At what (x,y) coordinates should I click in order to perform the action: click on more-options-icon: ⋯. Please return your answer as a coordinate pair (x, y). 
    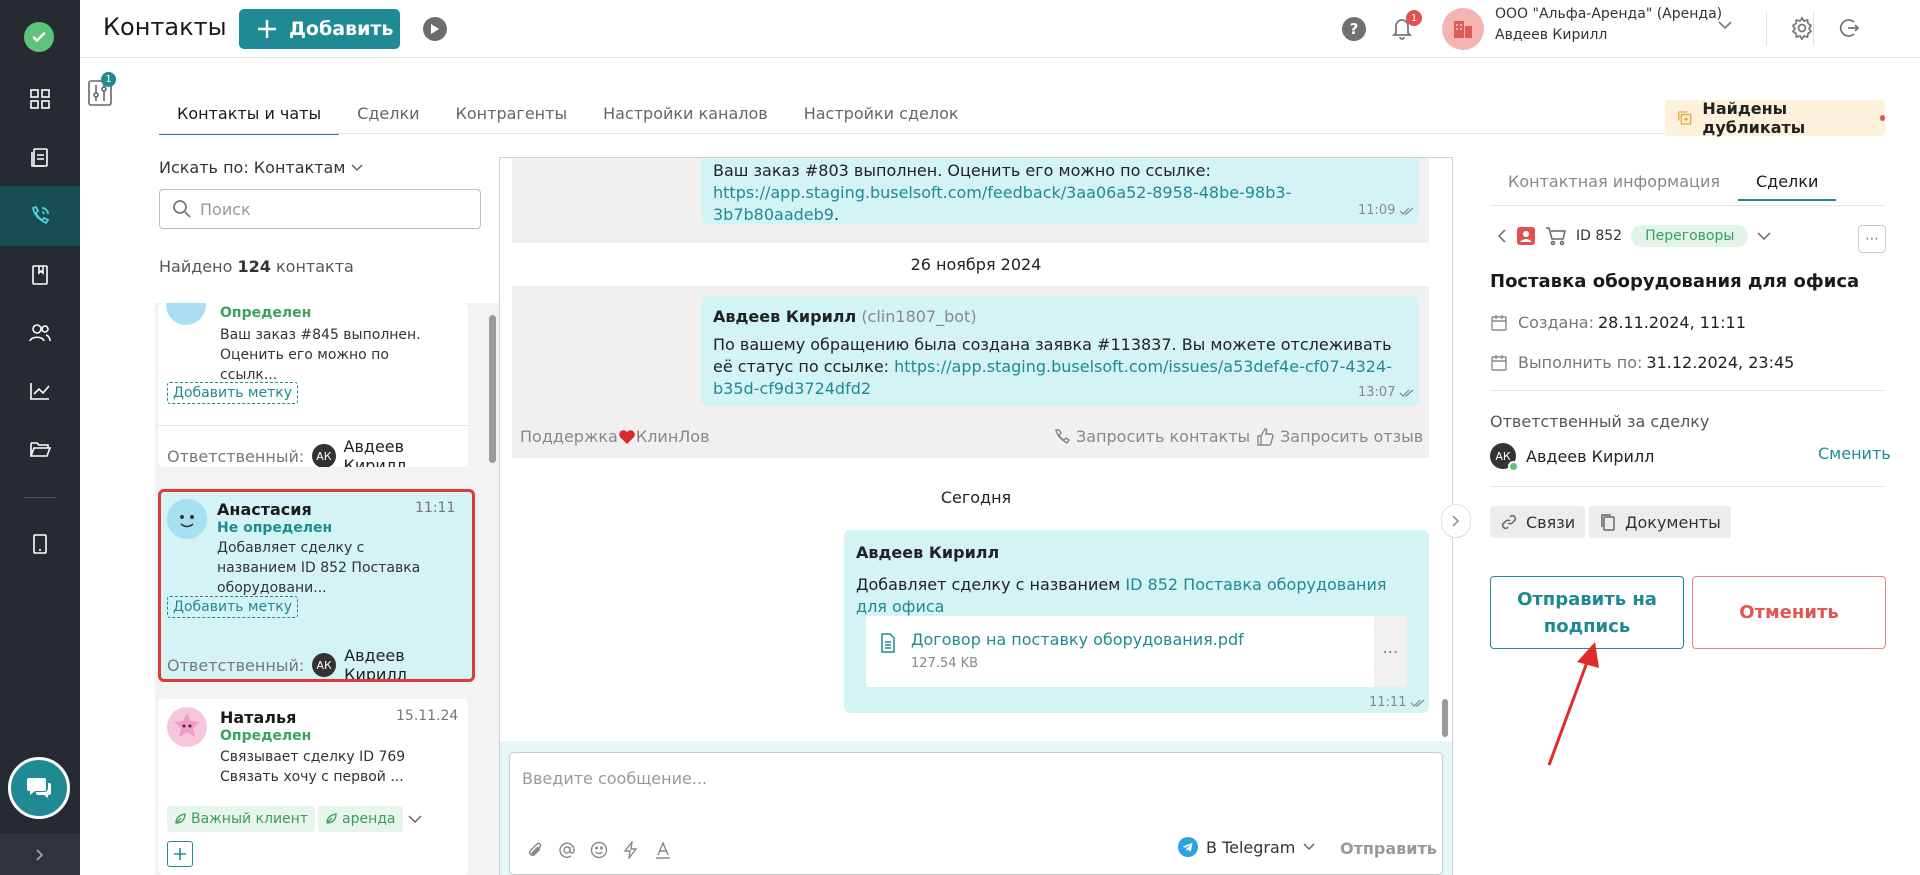
    Looking at the image, I should click on (1872, 239).